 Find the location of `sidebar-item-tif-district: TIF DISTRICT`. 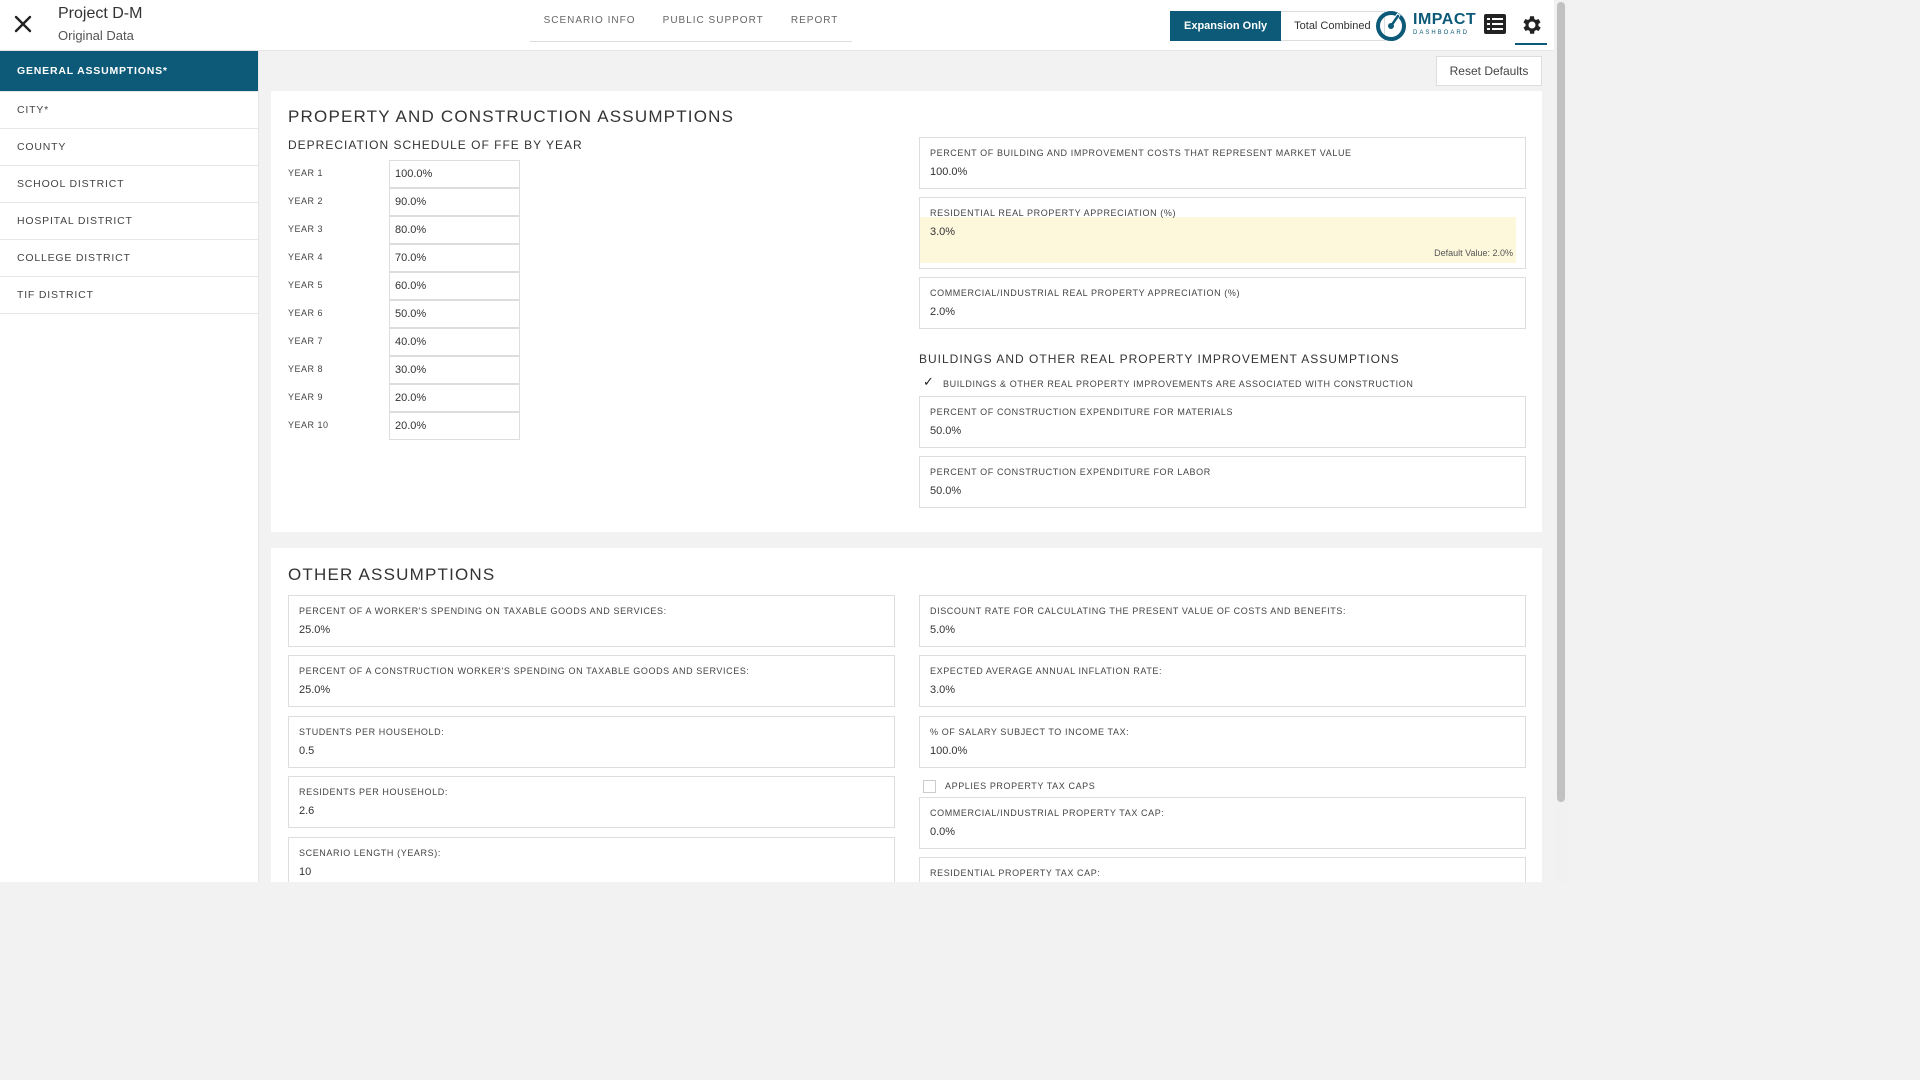

sidebar-item-tif-district: TIF DISTRICT is located at coordinates (129, 295).